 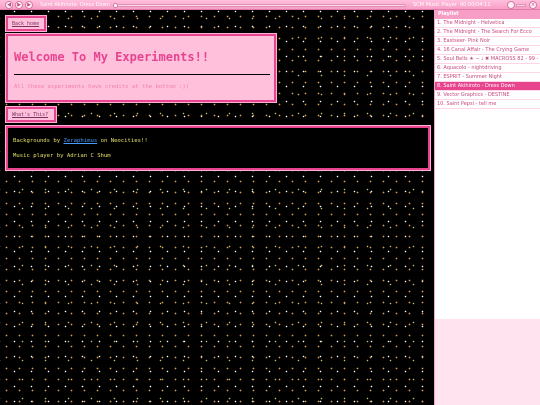 What do you see at coordinates (487, 86) in the screenshot?
I see `playlist-item: 8. Saint Akihiroto - Dress Down` at bounding box center [487, 86].